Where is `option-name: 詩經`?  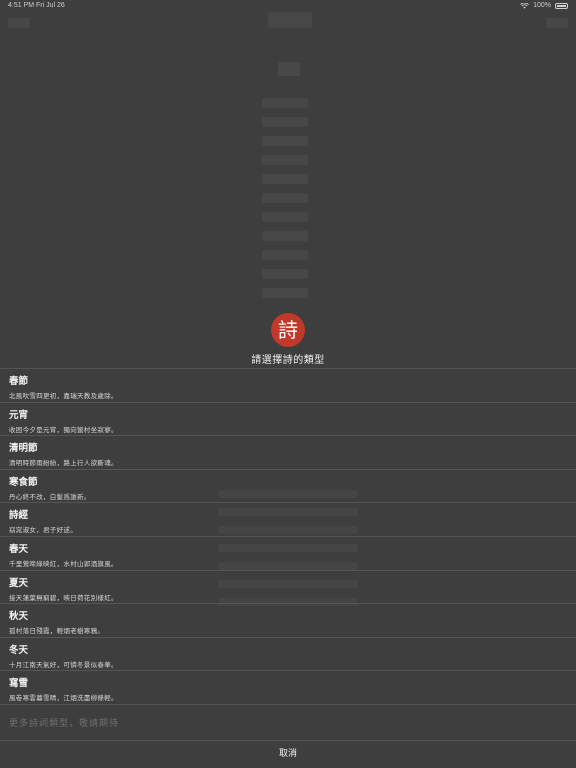 option-name: 詩經 is located at coordinates (19, 516).